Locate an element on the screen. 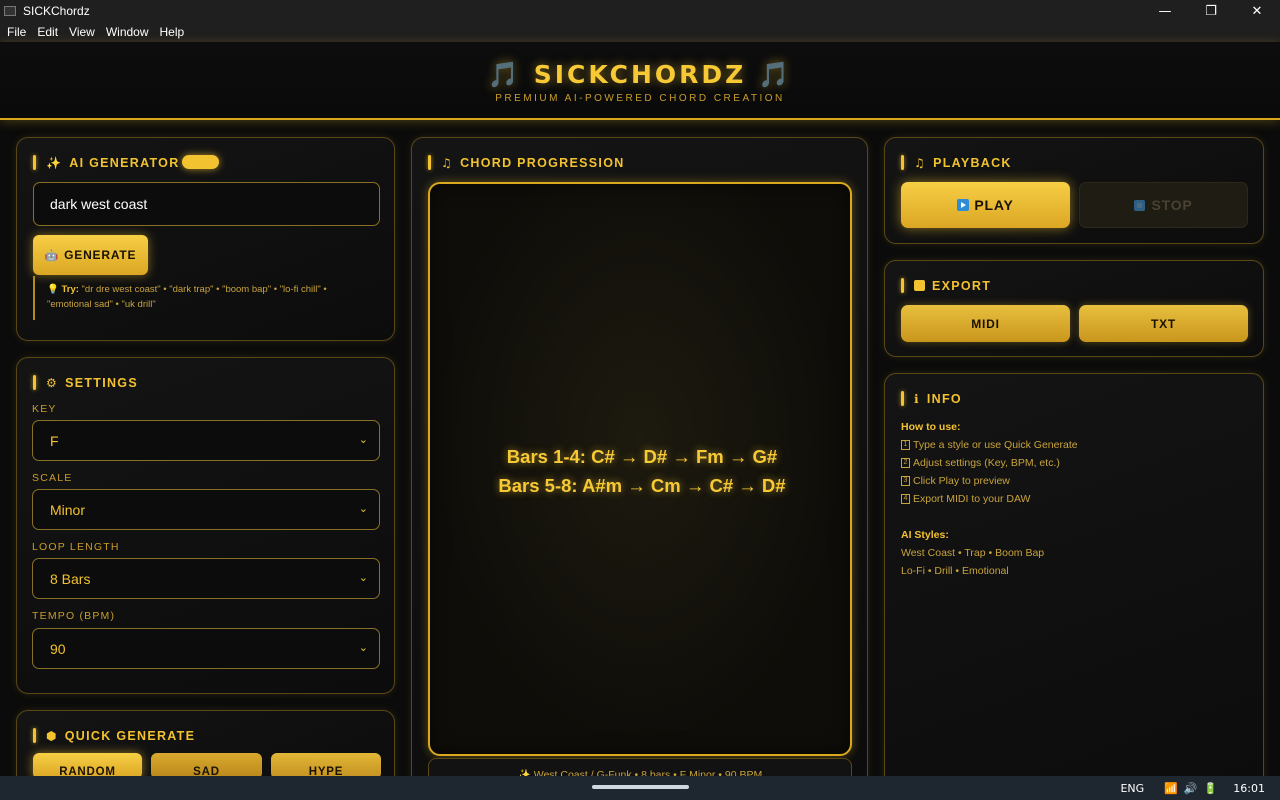  chord-line-2: Bars 5-8: A#m → Cm → C# → D# is located at coordinates (642, 485).